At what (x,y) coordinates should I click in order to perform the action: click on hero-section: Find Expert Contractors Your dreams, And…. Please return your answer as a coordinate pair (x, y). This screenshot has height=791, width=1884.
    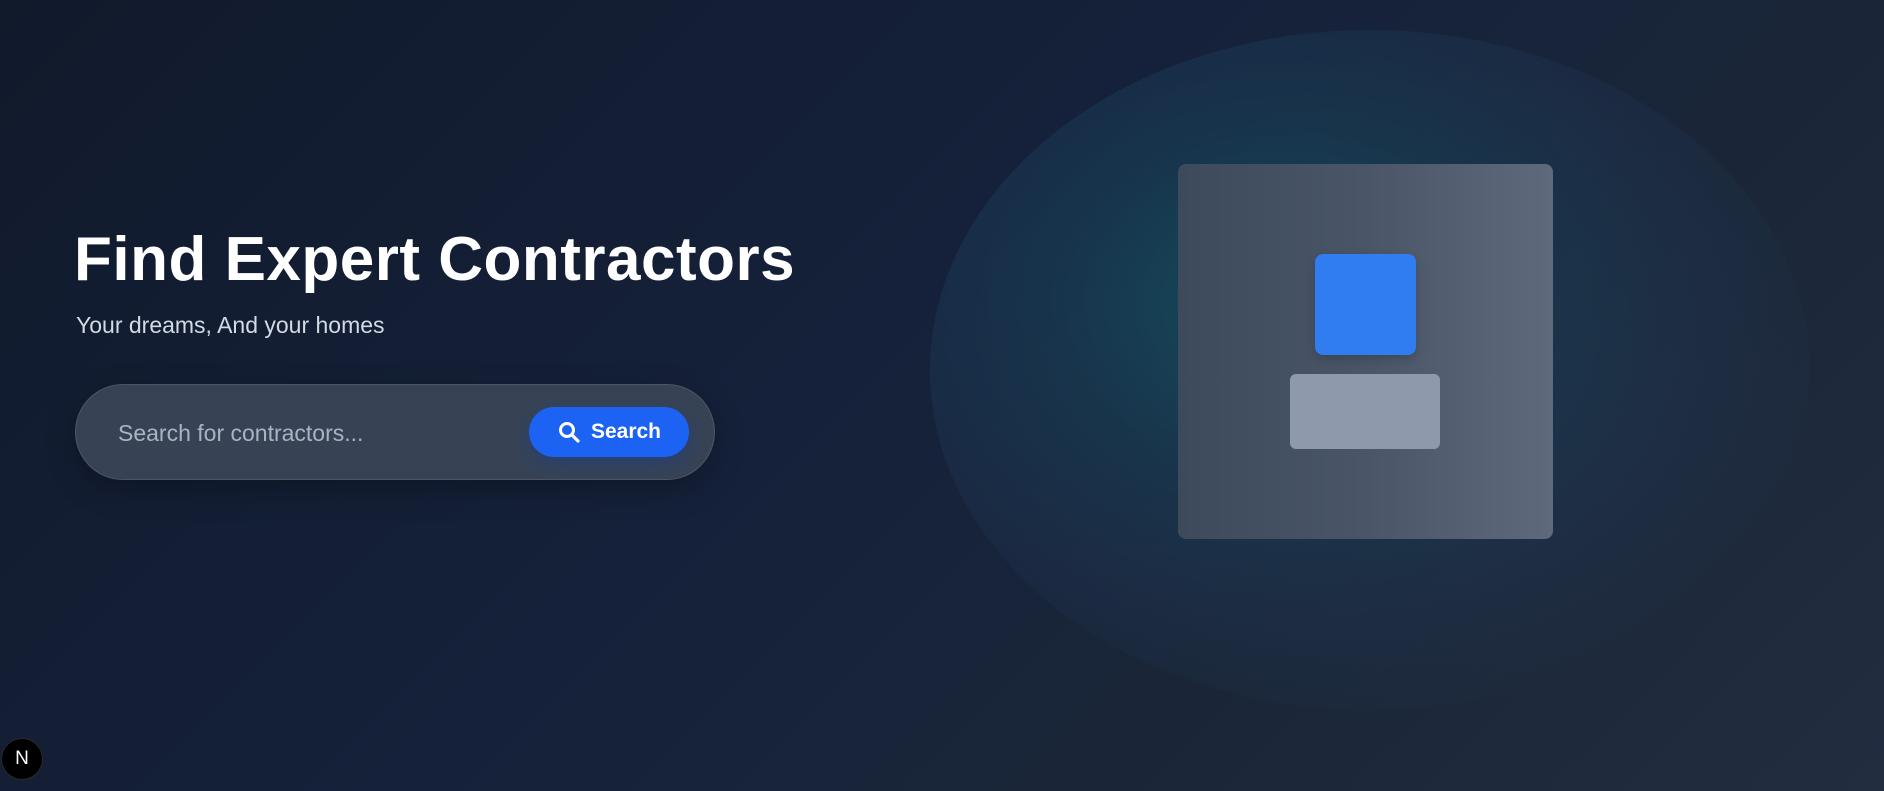
    Looking at the image, I should click on (474, 281).